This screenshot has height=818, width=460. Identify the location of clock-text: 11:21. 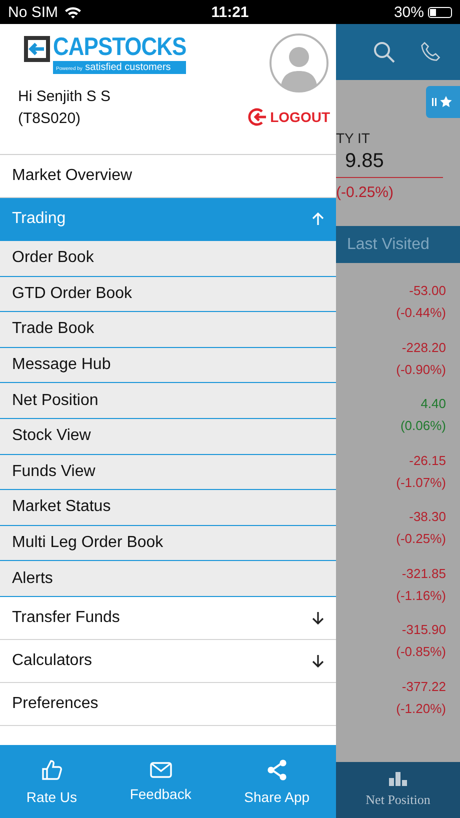
(230, 12).